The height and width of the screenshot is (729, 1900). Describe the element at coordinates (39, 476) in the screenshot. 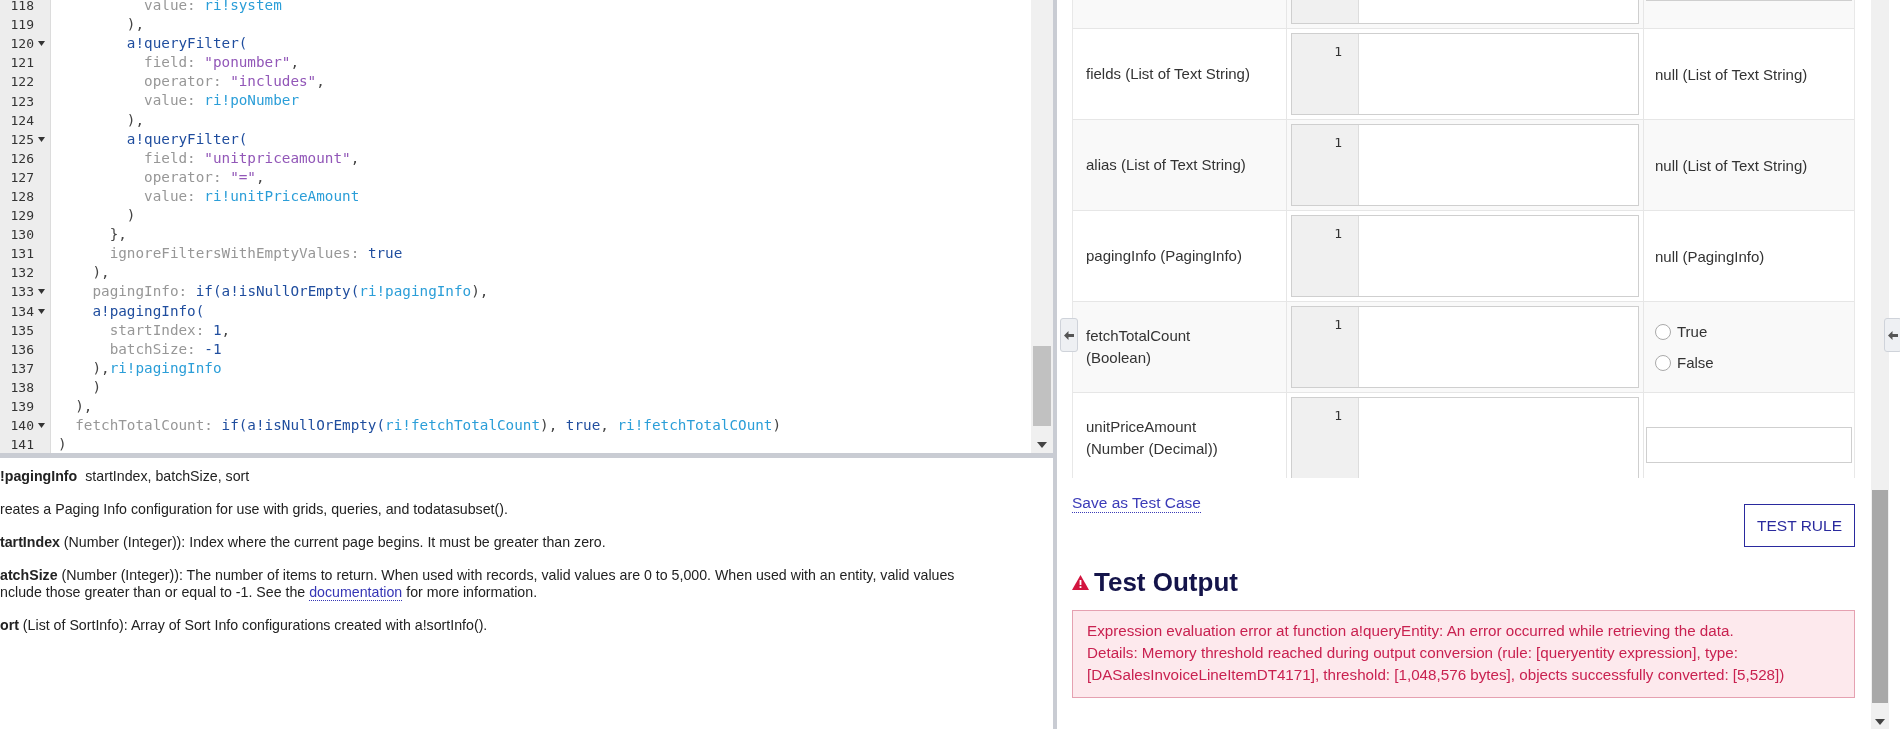

I see `function-name: !pagingInfo` at that location.